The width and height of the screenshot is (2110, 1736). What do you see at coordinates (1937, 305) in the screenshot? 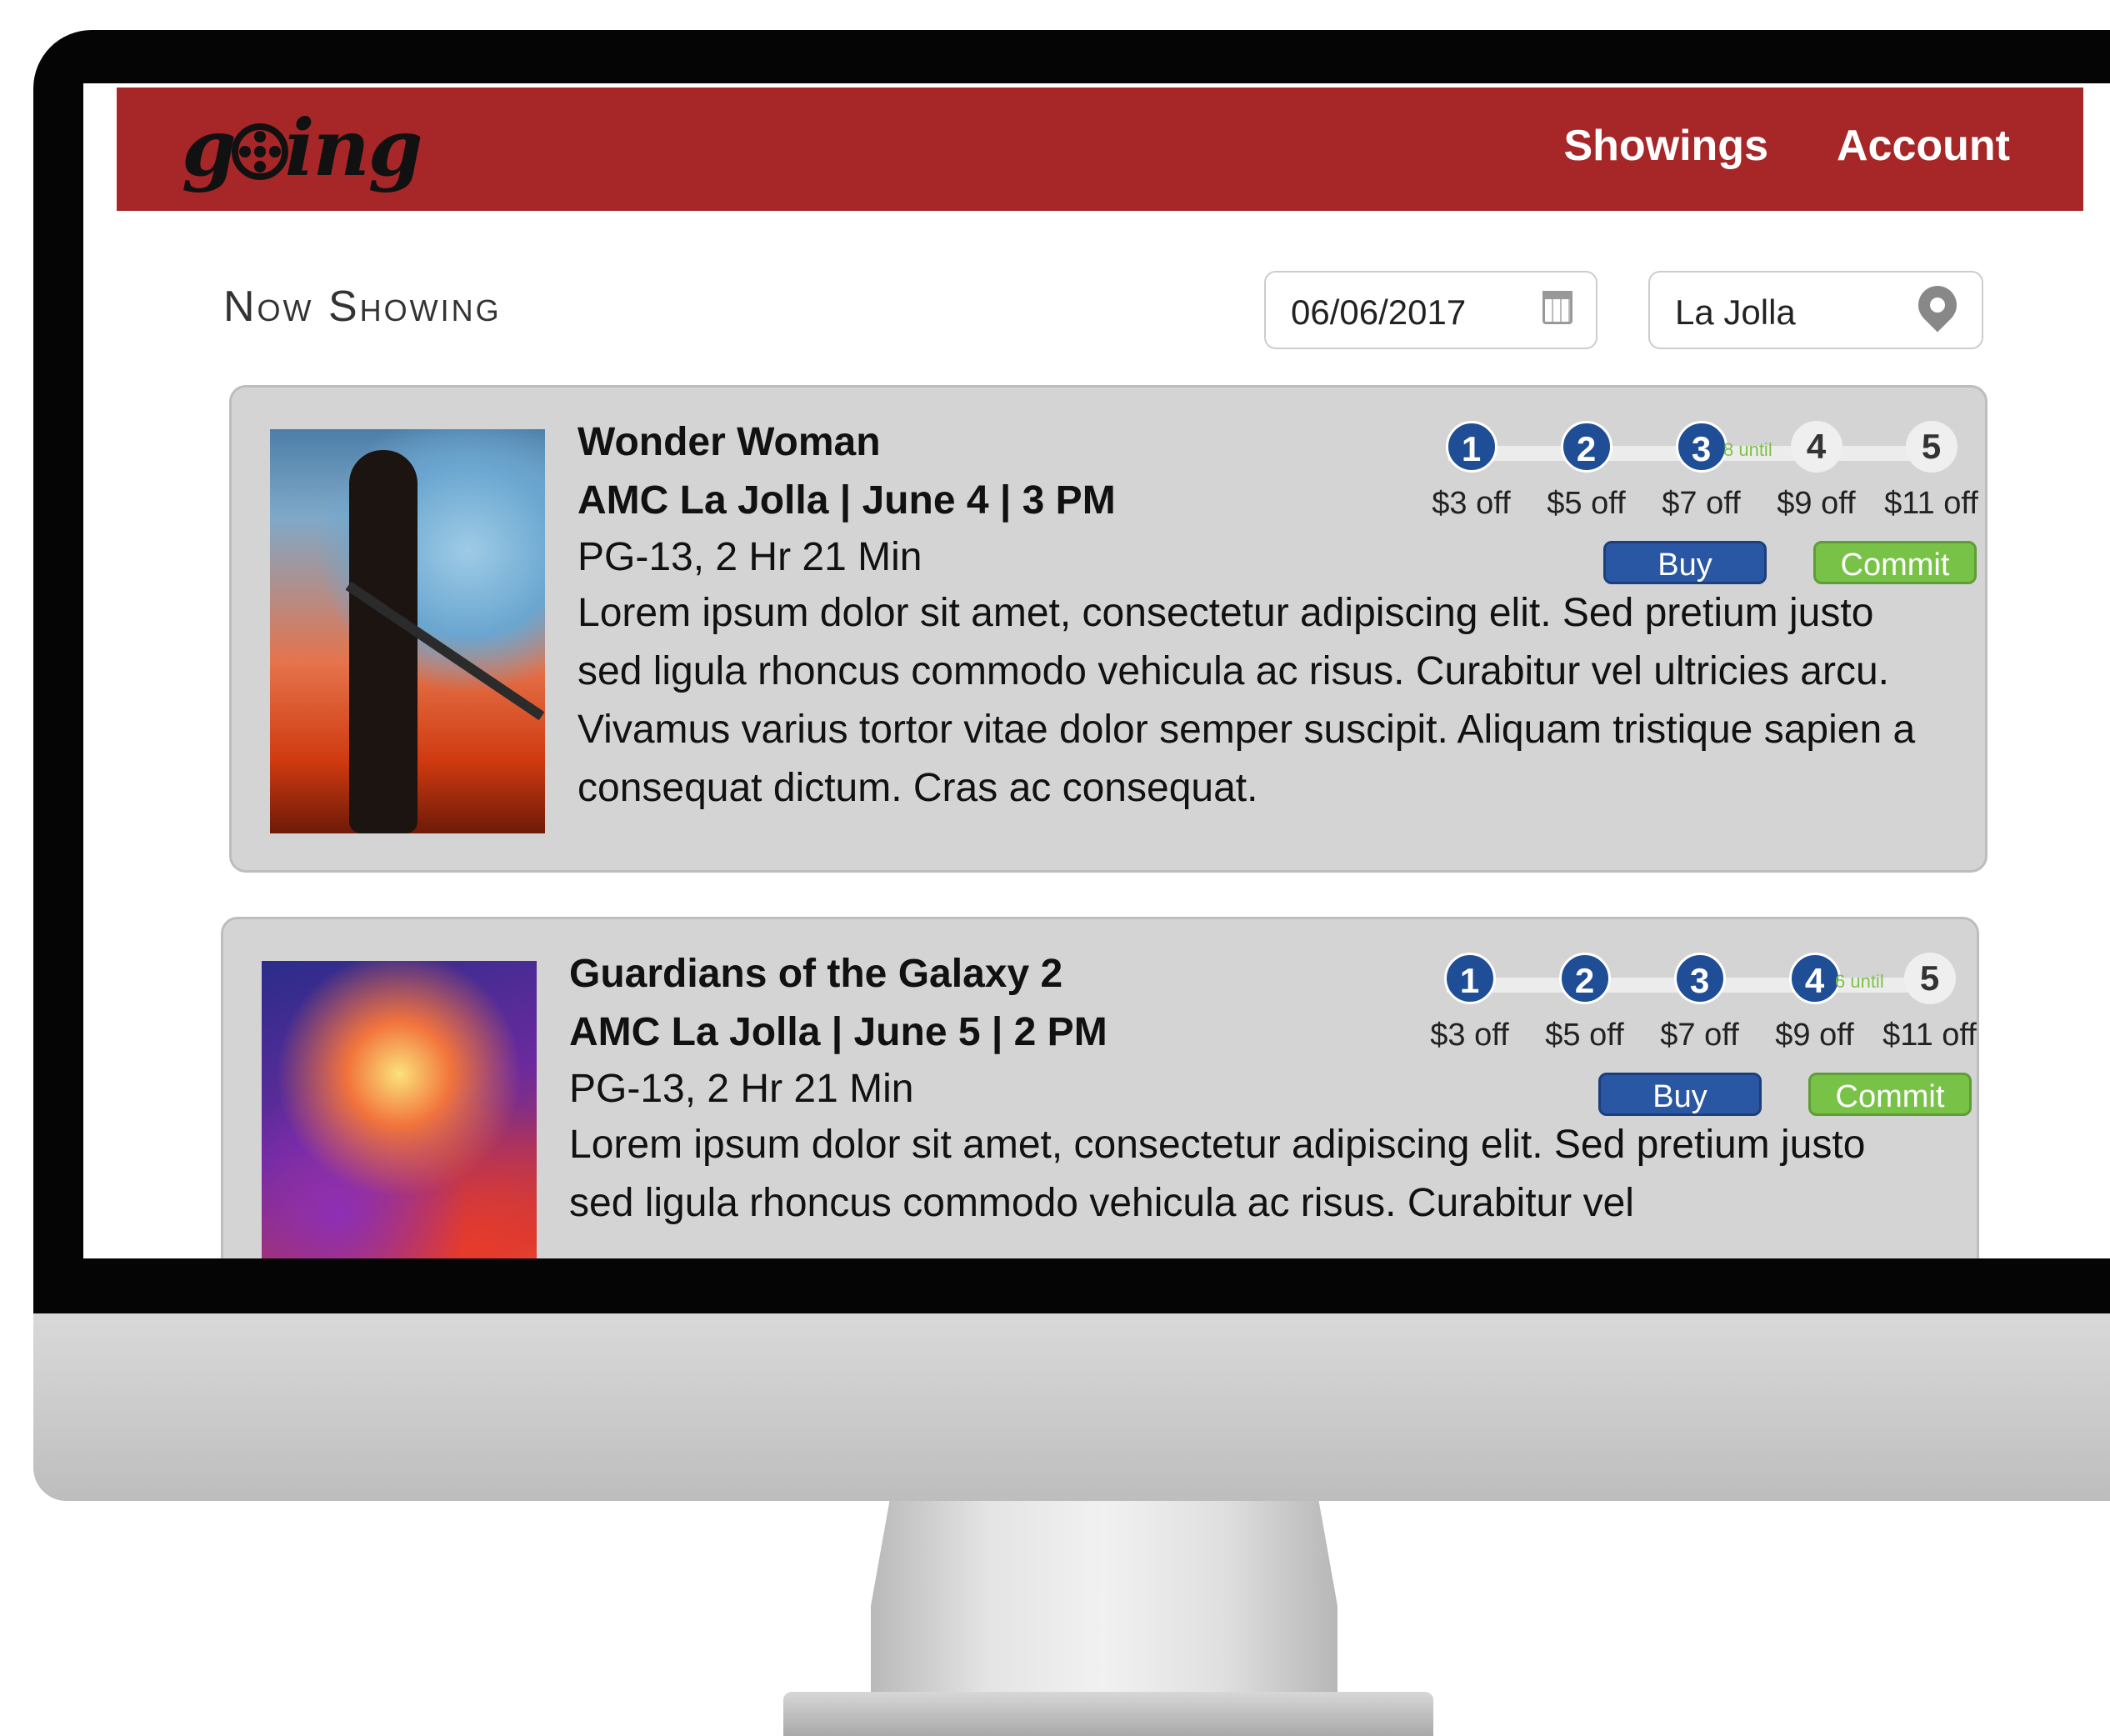
I see `map-pin-icon` at bounding box center [1937, 305].